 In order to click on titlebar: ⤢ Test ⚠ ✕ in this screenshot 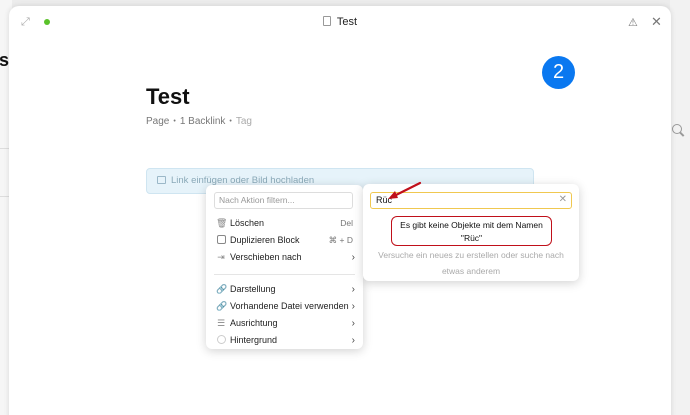, I will do `click(340, 23)`.